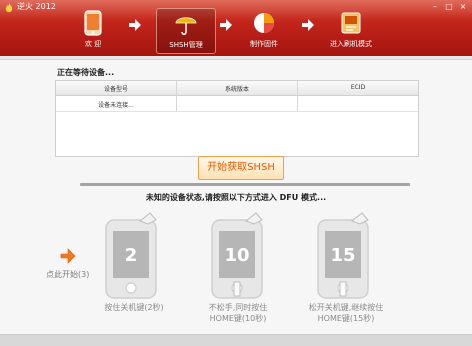  What do you see at coordinates (245, 184) in the screenshot?
I see `section-divider` at bounding box center [245, 184].